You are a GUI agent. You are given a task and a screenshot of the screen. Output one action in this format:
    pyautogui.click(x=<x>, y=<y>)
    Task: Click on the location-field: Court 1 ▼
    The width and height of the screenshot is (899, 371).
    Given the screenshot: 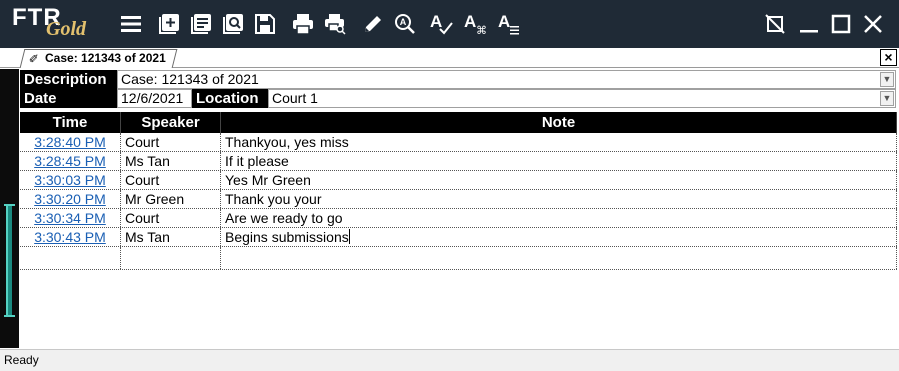 What is the action you would take?
    pyautogui.click(x=582, y=98)
    